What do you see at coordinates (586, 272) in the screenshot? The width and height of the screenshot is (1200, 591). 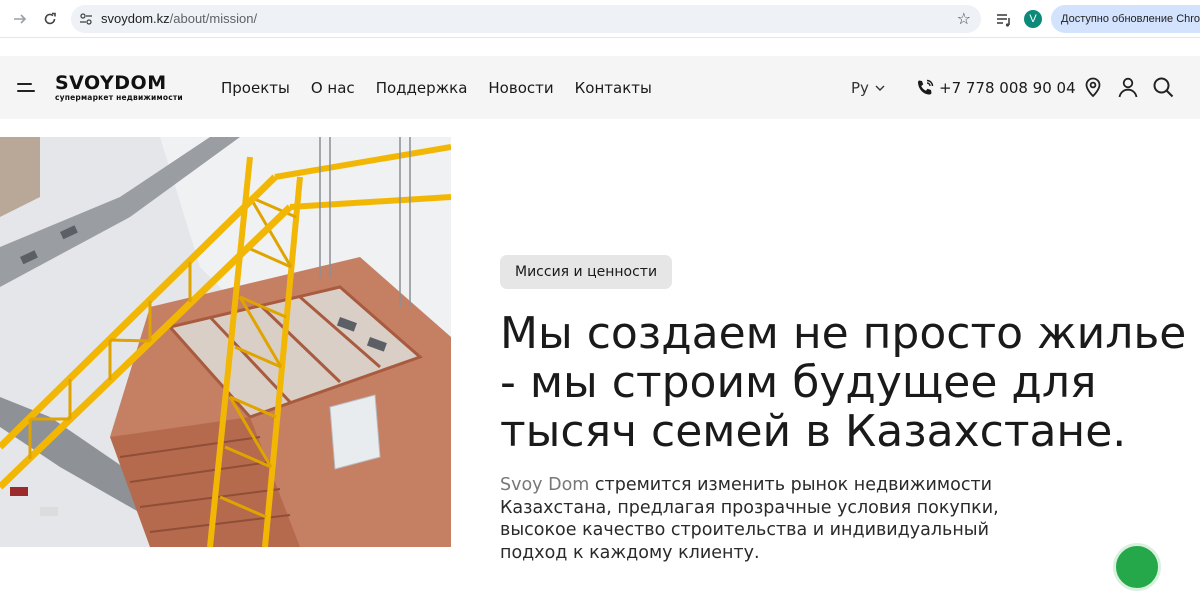 I see `section-badge: Миссия и ценности` at bounding box center [586, 272].